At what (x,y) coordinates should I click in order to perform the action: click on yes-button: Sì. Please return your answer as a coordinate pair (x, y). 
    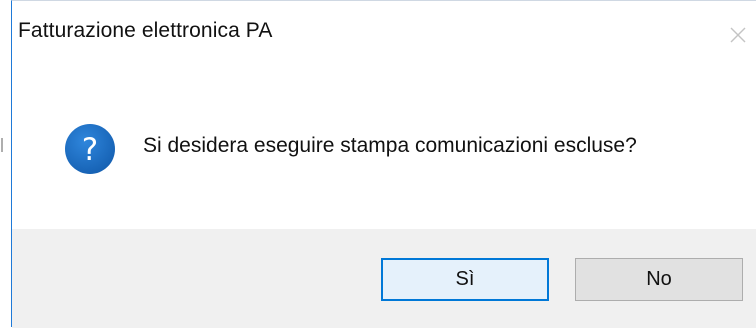
    Looking at the image, I should click on (465, 279).